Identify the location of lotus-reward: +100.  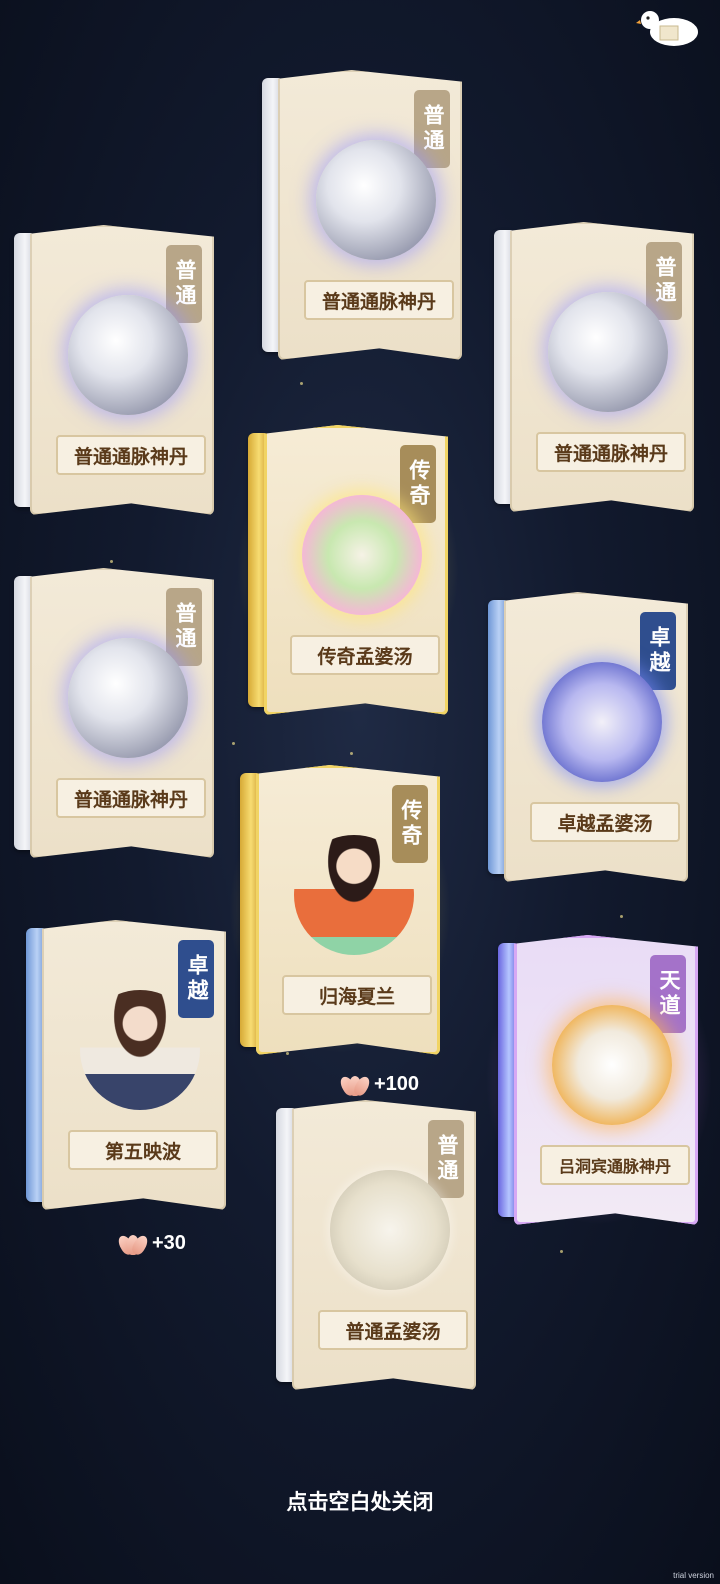
(378, 1085).